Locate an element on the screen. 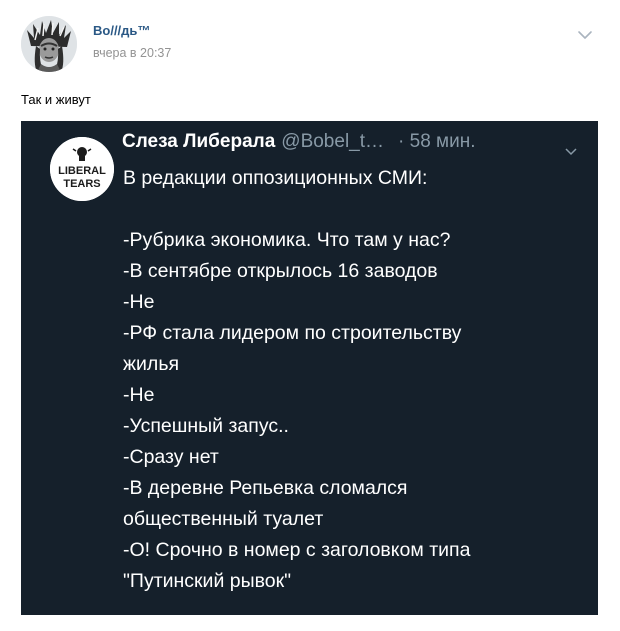 The width and height of the screenshot is (620, 631). tweet-line: -Успешный запус.. is located at coordinates (206, 426).